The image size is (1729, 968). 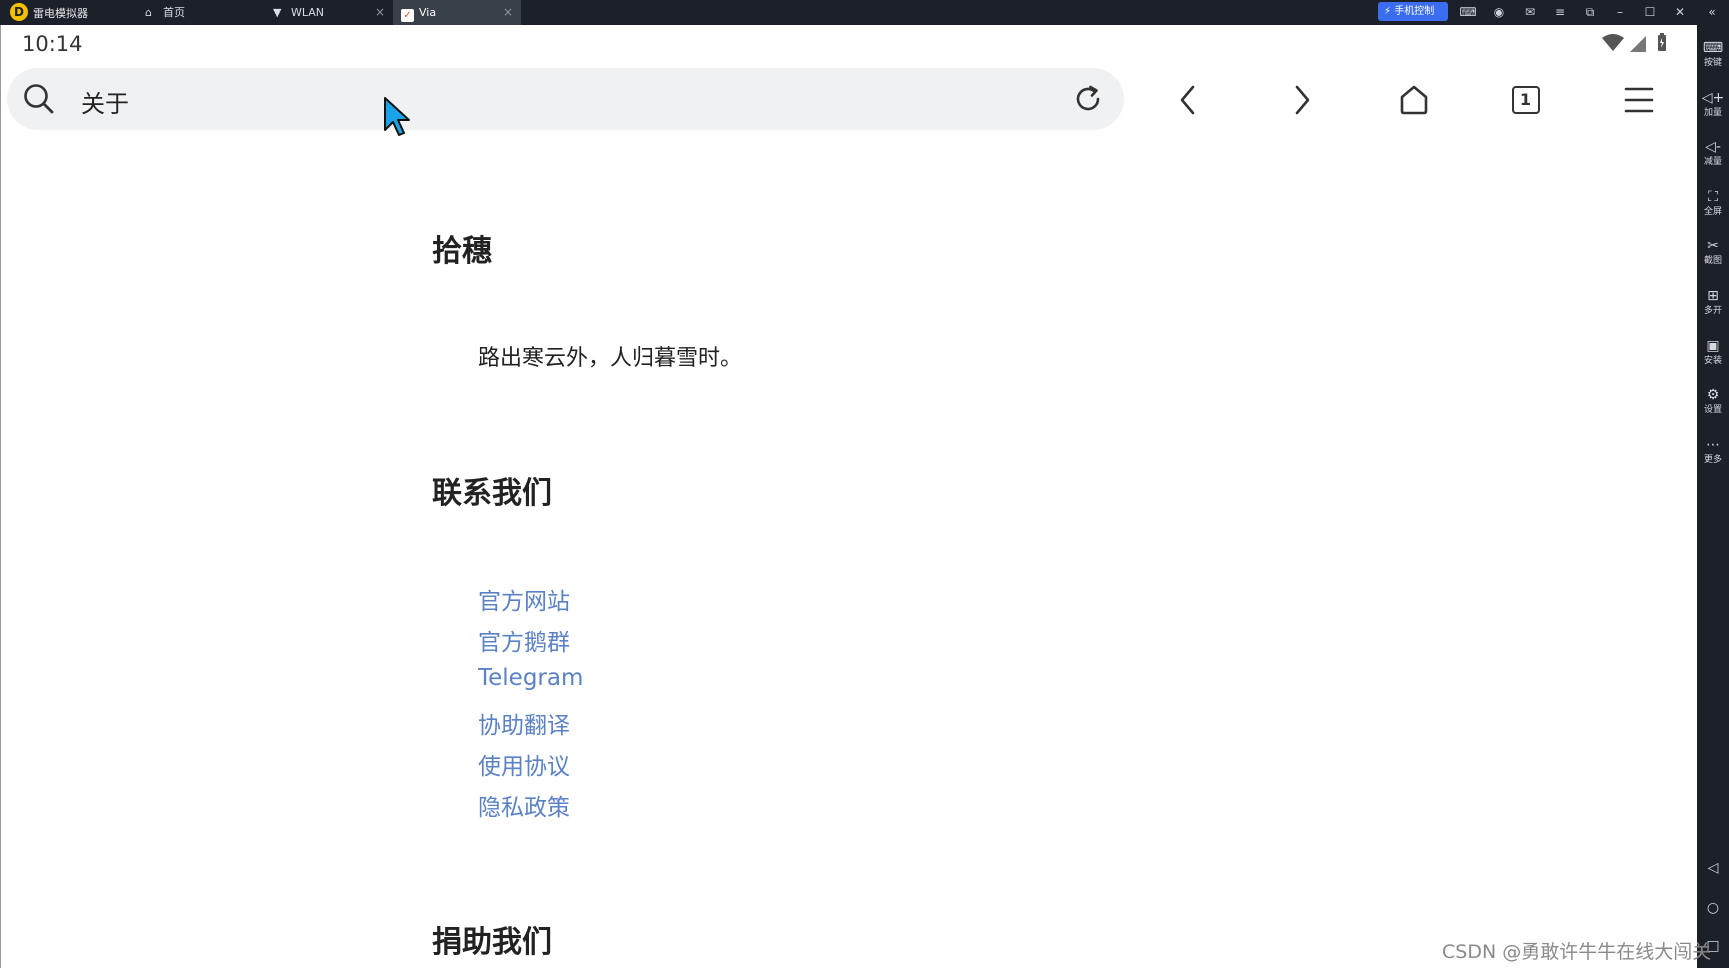 What do you see at coordinates (1712, 113) in the screenshot?
I see `sidebar-item-label: 加量` at bounding box center [1712, 113].